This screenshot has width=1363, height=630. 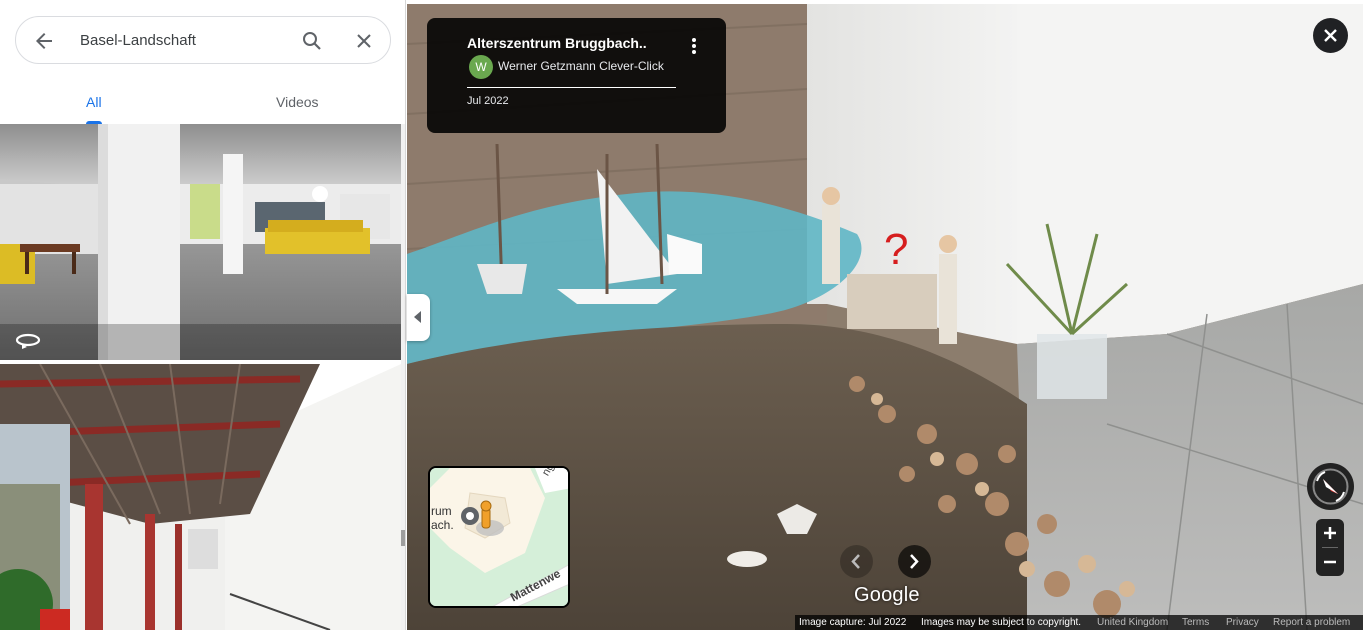 I want to click on panorama-360-icon, so click(x=28, y=341).